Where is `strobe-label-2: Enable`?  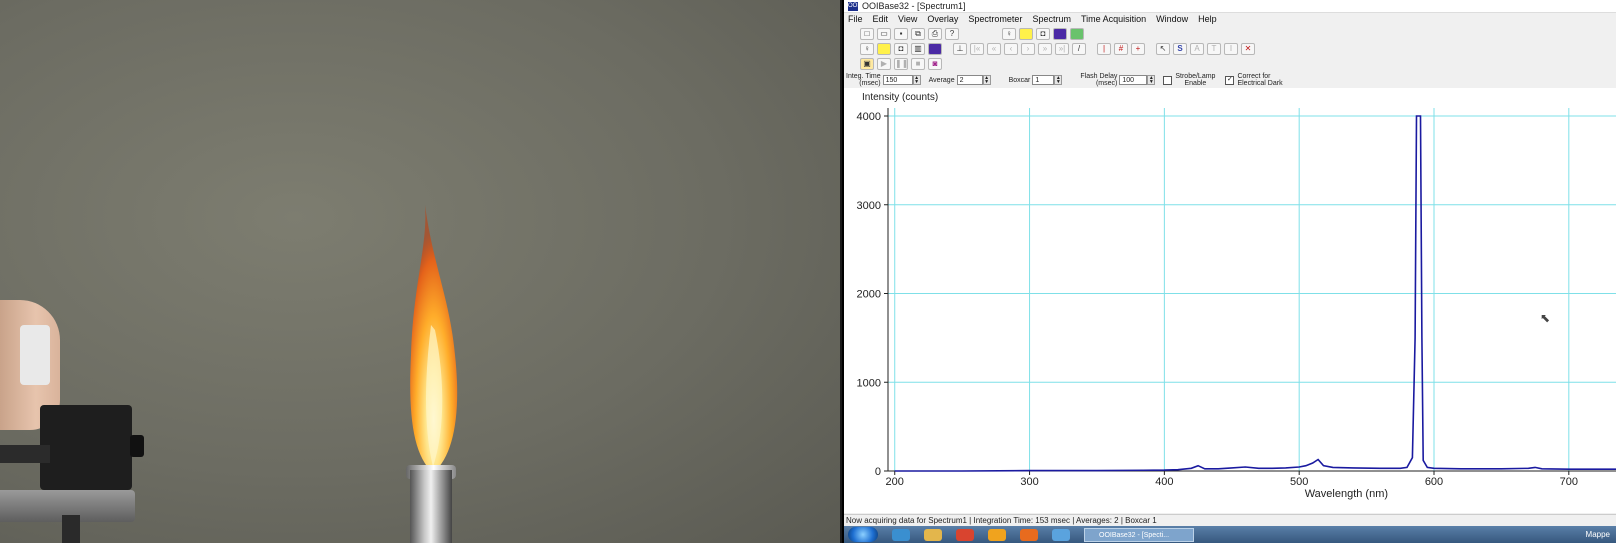 strobe-label-2: Enable is located at coordinates (1195, 83).